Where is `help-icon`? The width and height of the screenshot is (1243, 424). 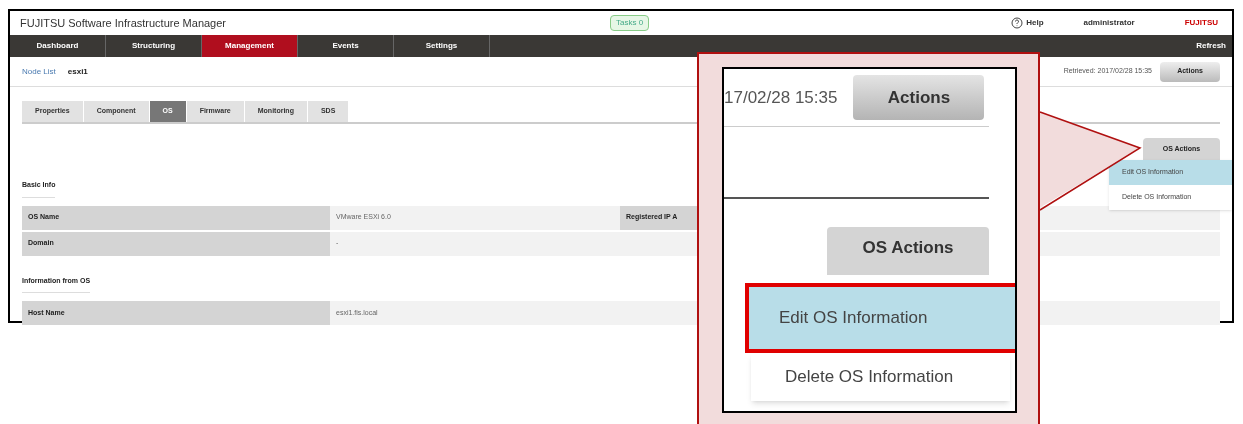
help-icon is located at coordinates (1017, 23).